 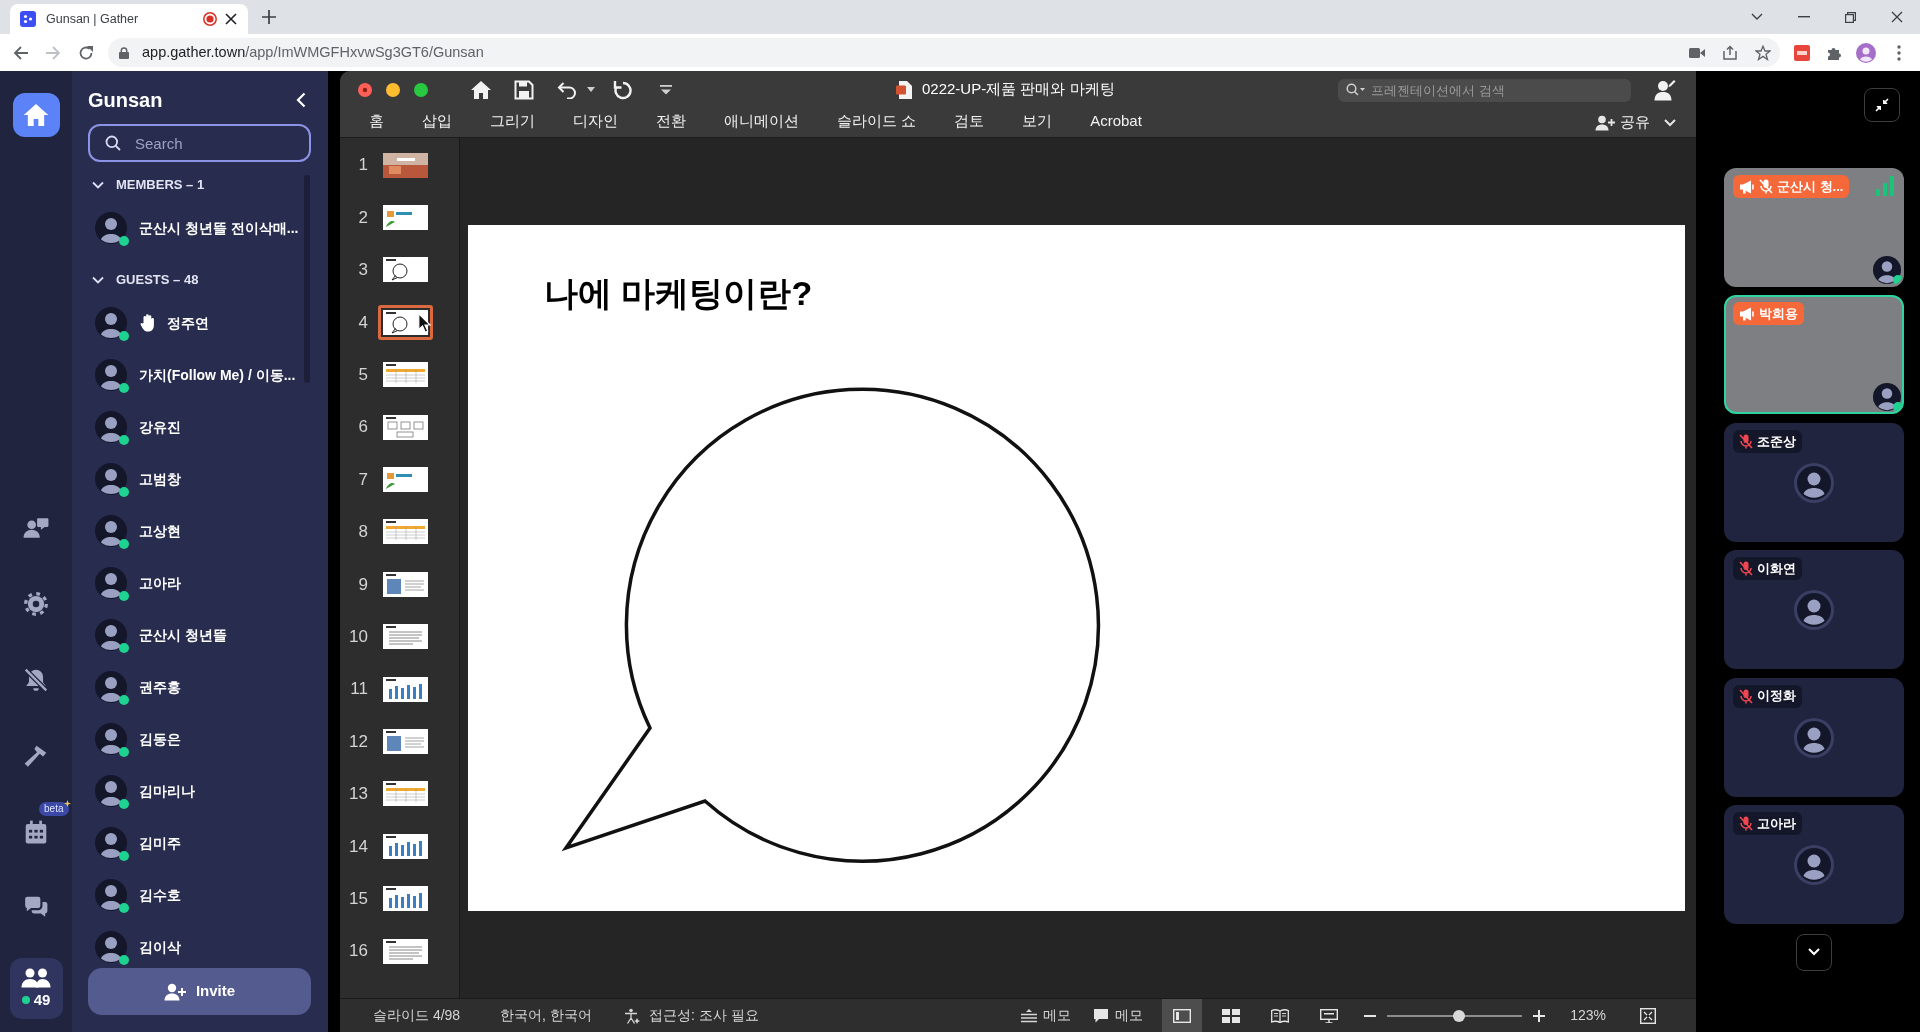 I want to click on browser-tab: Gunsan | Gather, so click(x=129, y=19).